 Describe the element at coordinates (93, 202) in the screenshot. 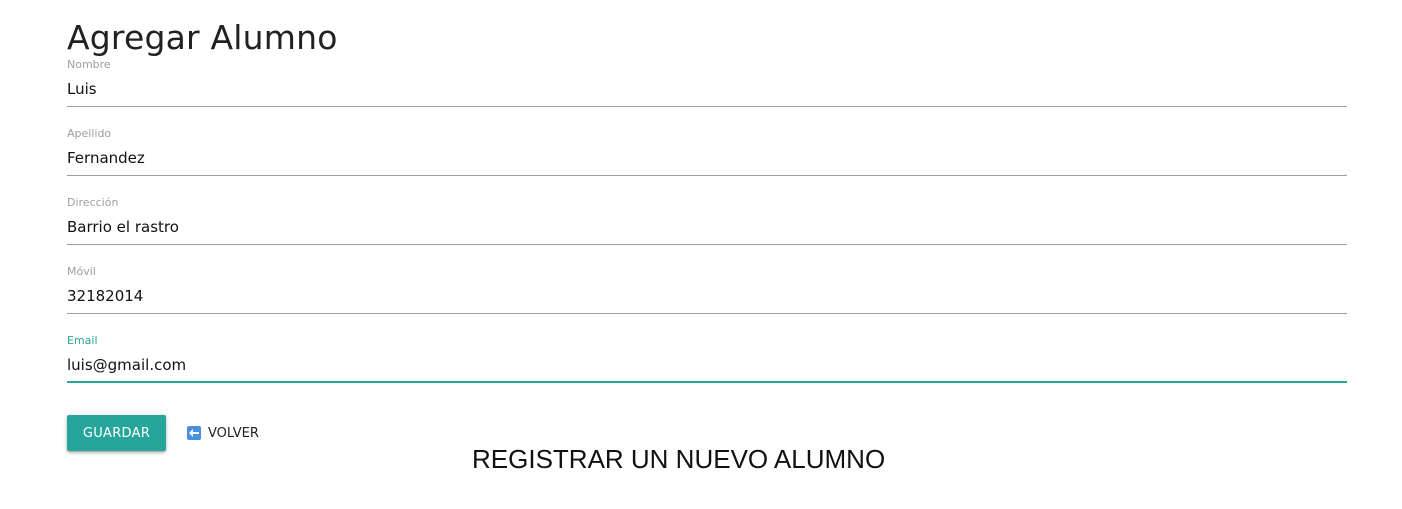

I see `direccion-label: Dirección` at that location.